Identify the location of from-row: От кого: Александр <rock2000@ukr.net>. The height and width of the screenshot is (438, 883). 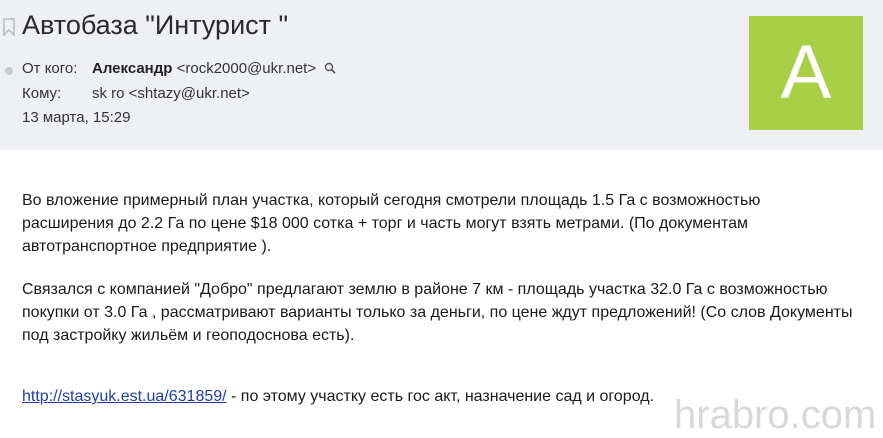
(179, 68).